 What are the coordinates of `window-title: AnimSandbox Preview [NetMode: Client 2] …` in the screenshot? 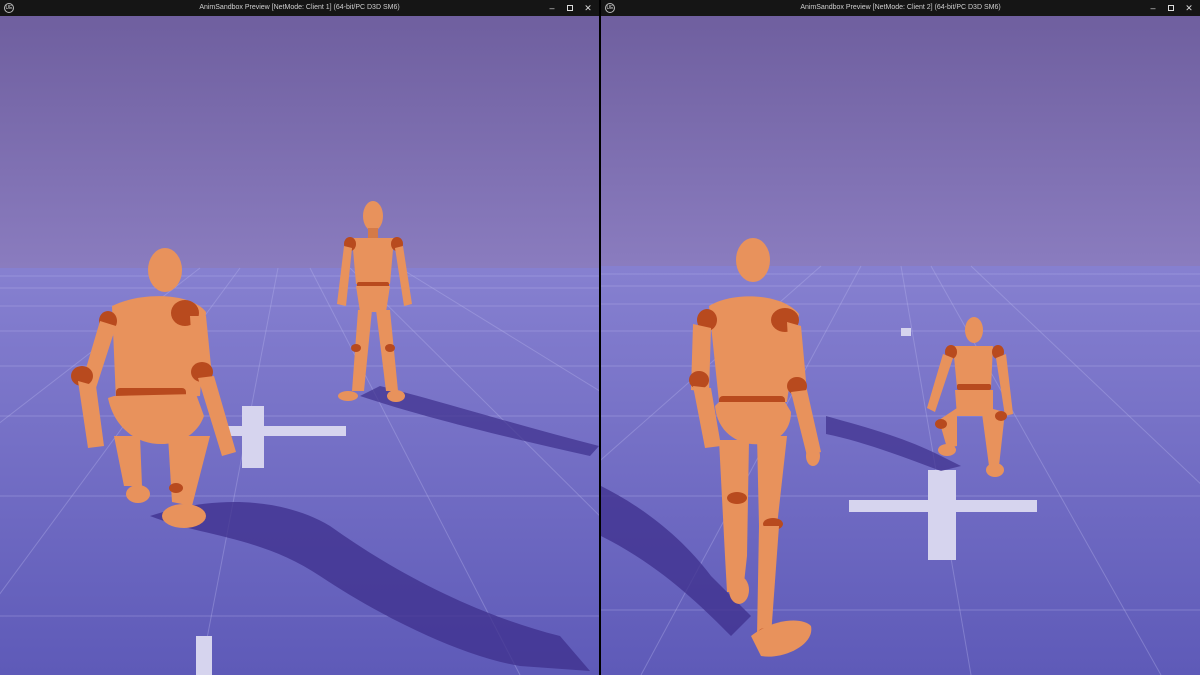 It's located at (900, 7).